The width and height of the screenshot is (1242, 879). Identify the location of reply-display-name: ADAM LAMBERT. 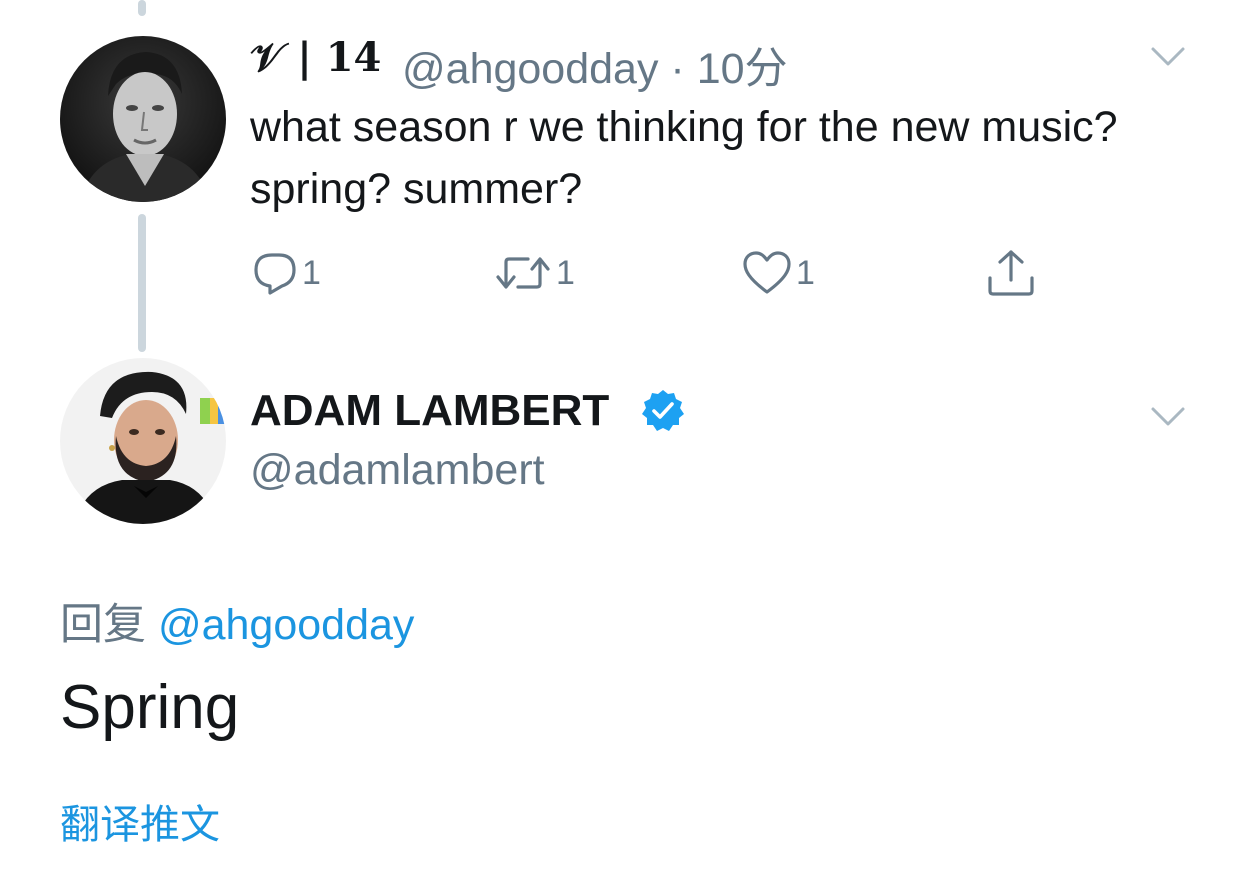
(429, 410).